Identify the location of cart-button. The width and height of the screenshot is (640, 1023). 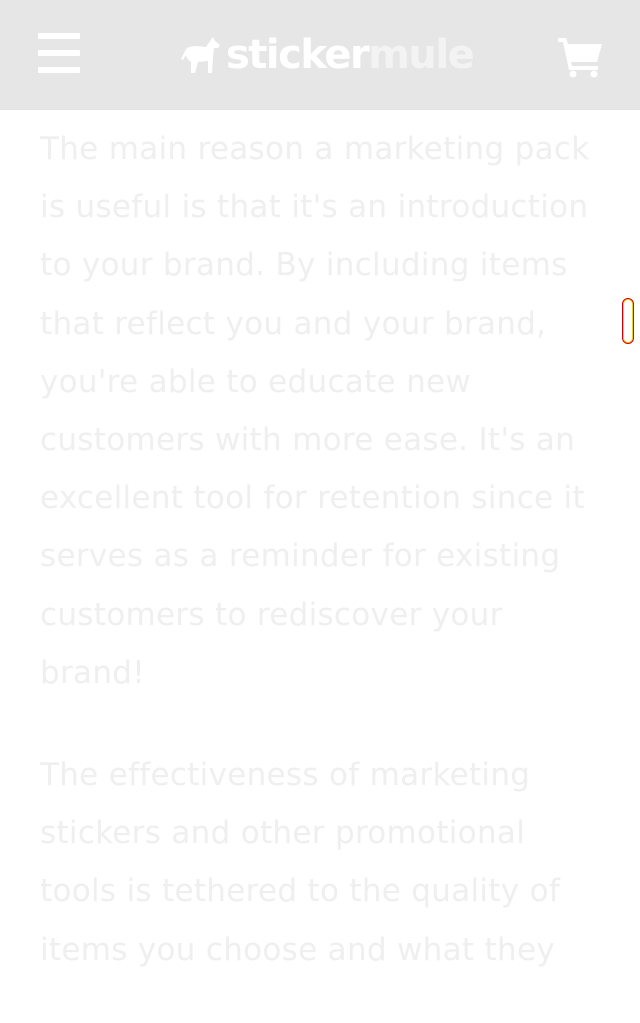
(581, 56).